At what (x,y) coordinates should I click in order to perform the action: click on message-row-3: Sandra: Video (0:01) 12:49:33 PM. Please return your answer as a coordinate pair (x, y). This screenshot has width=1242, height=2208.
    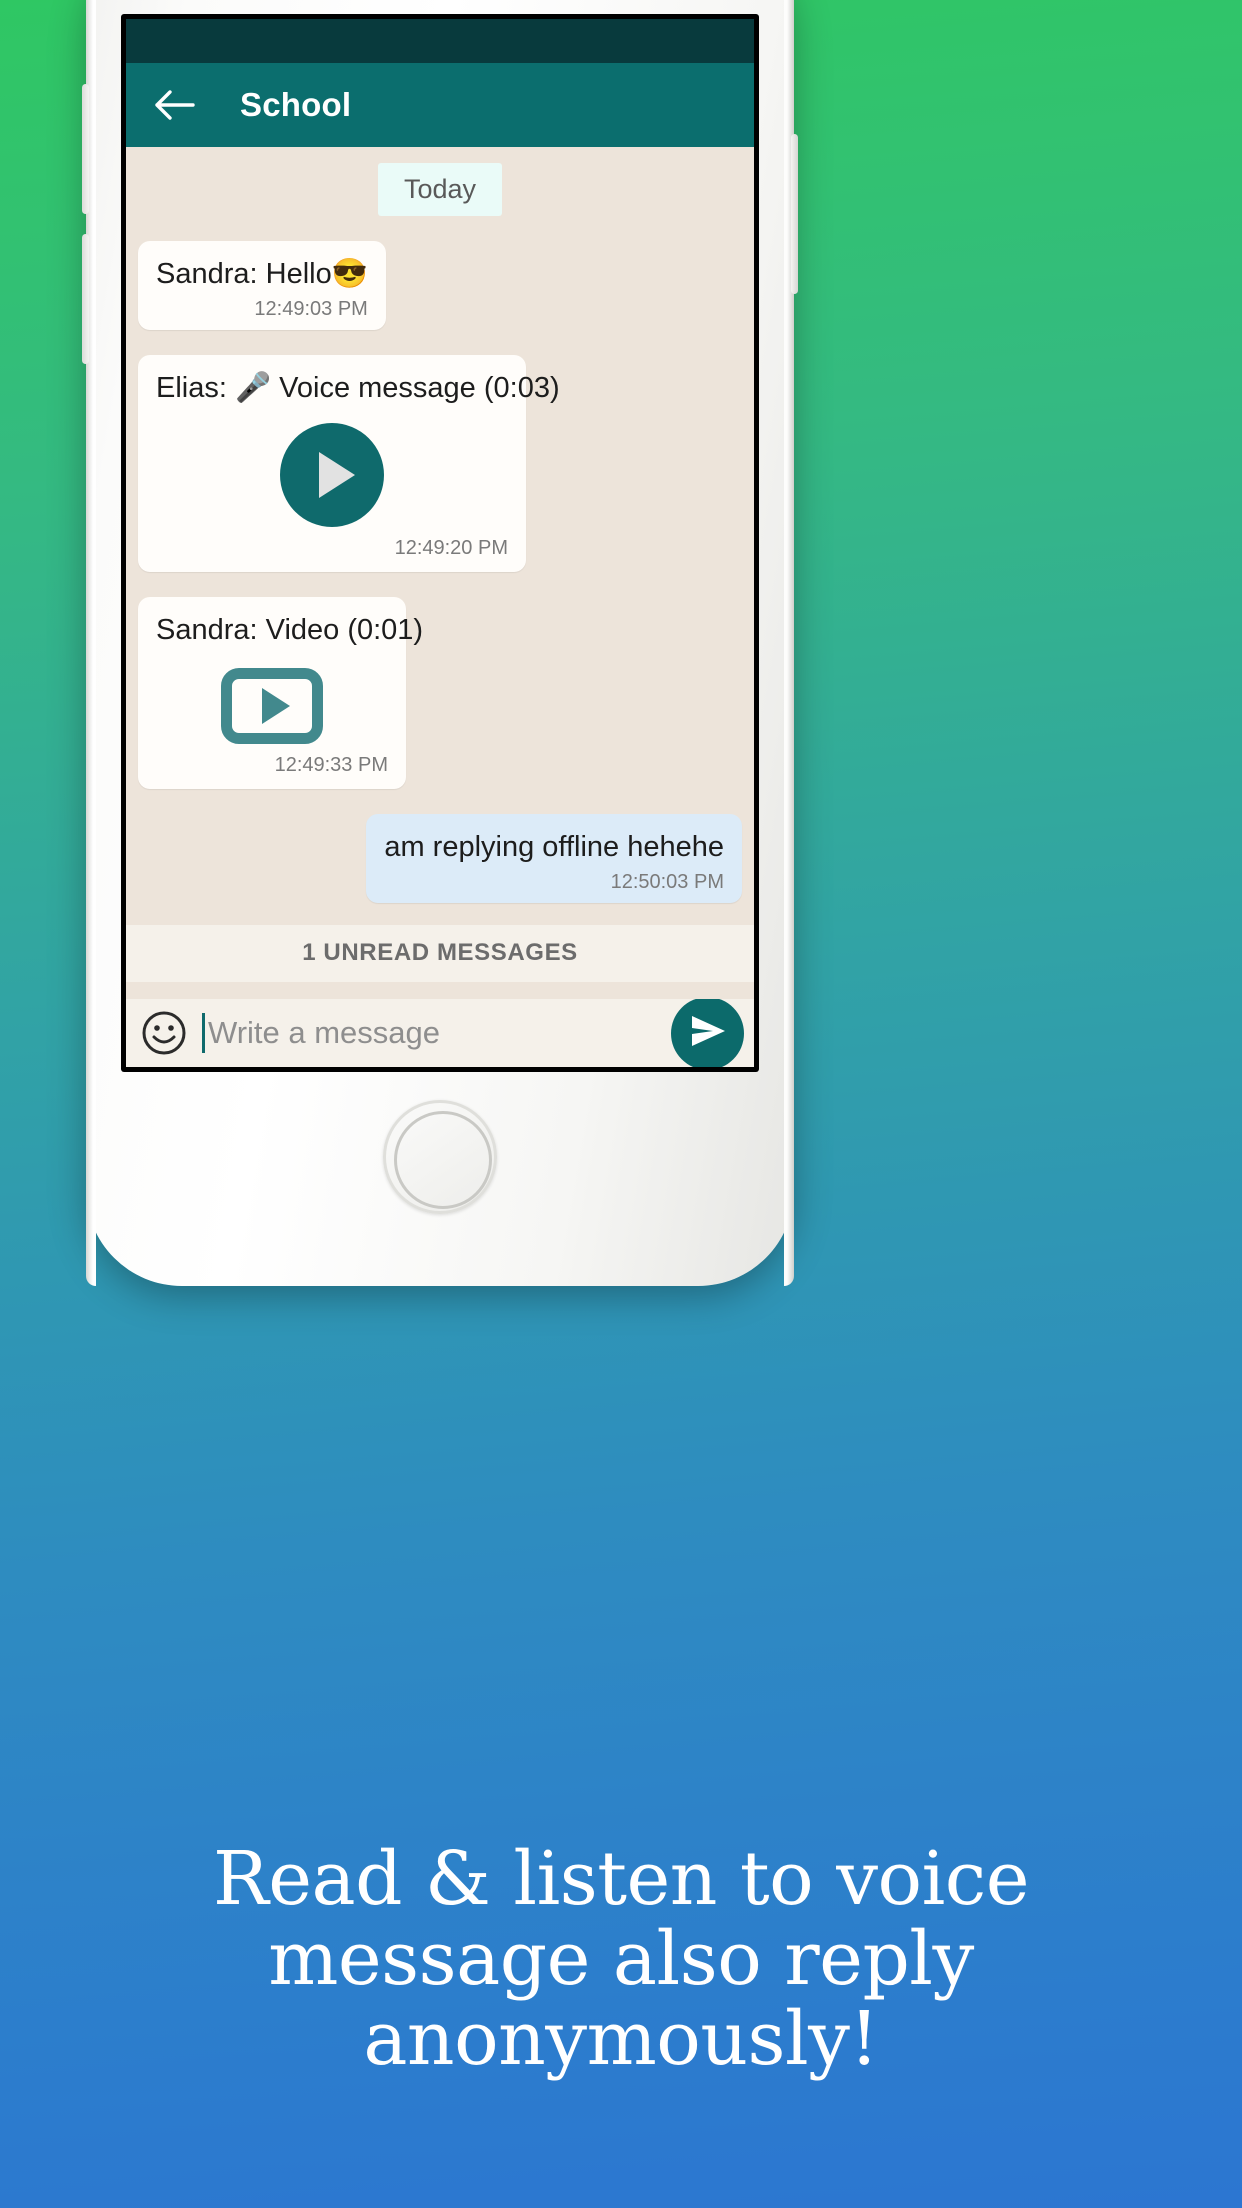
    Looking at the image, I should click on (440, 693).